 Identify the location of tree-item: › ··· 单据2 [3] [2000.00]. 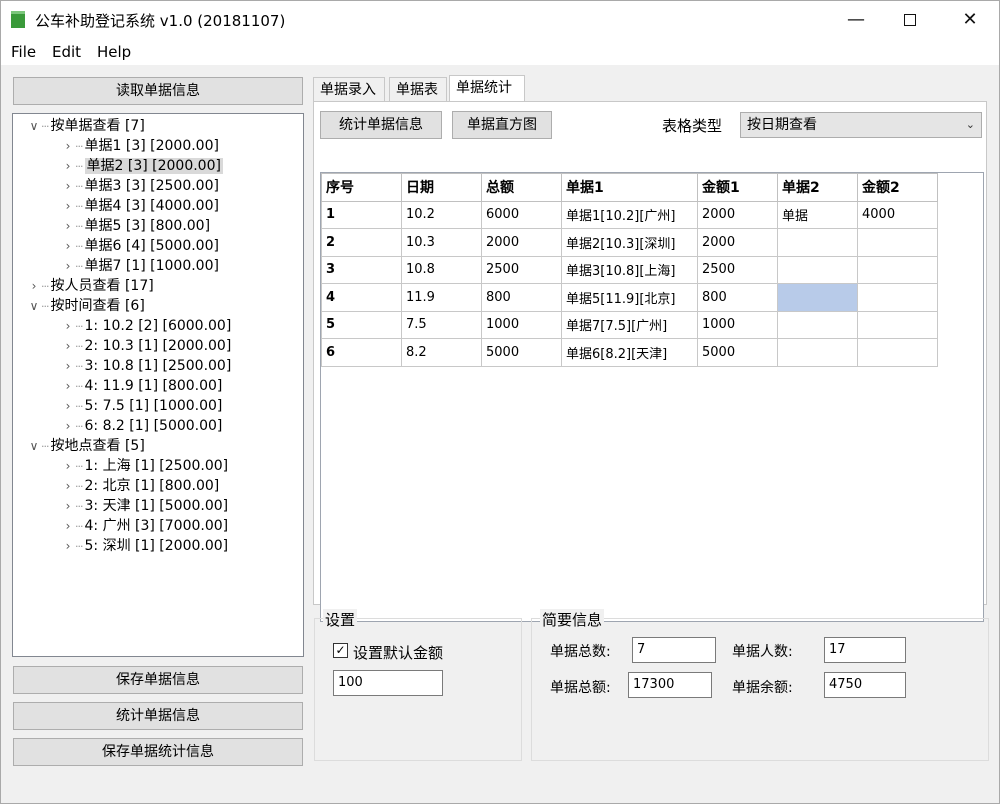
(142, 166).